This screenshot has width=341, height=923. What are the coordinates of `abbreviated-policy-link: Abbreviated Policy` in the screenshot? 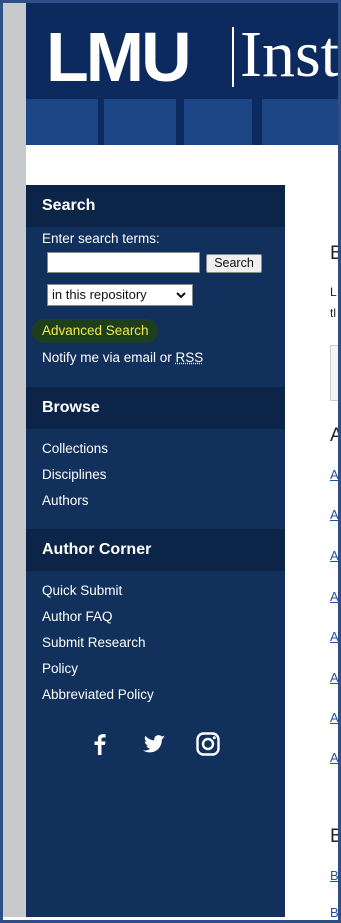 It's located at (98, 694).